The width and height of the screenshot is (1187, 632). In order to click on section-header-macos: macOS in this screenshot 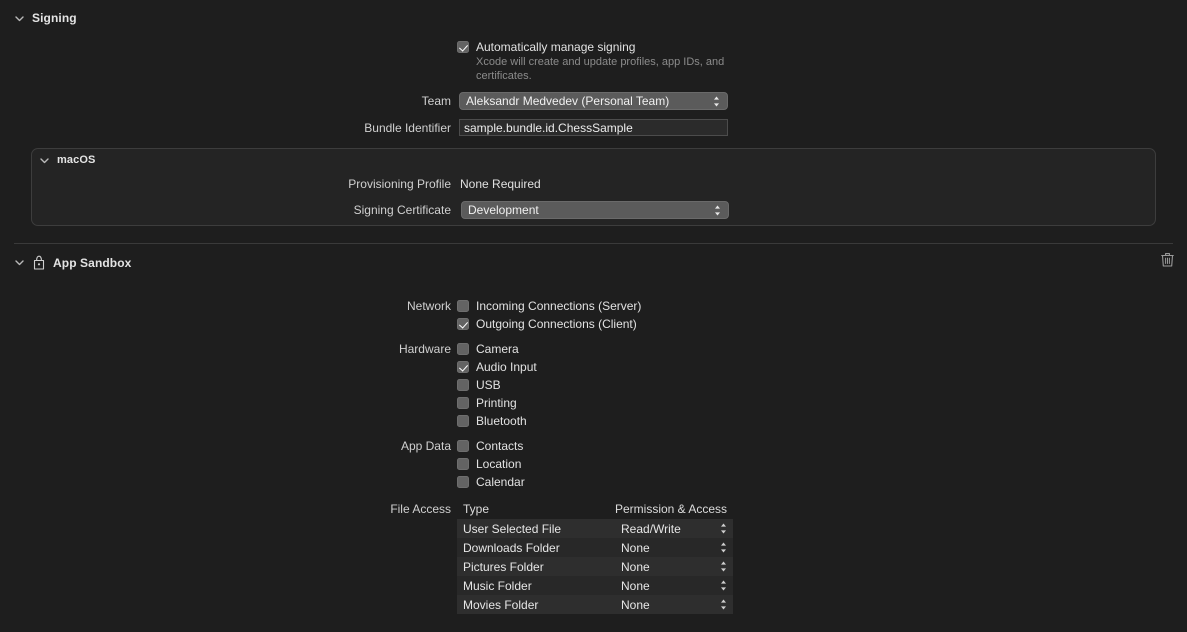, I will do `click(67, 160)`.